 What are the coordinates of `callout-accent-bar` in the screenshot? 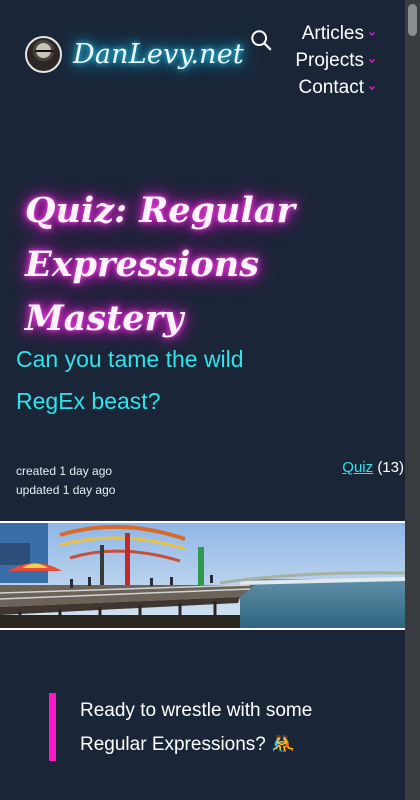 It's located at (52, 727).